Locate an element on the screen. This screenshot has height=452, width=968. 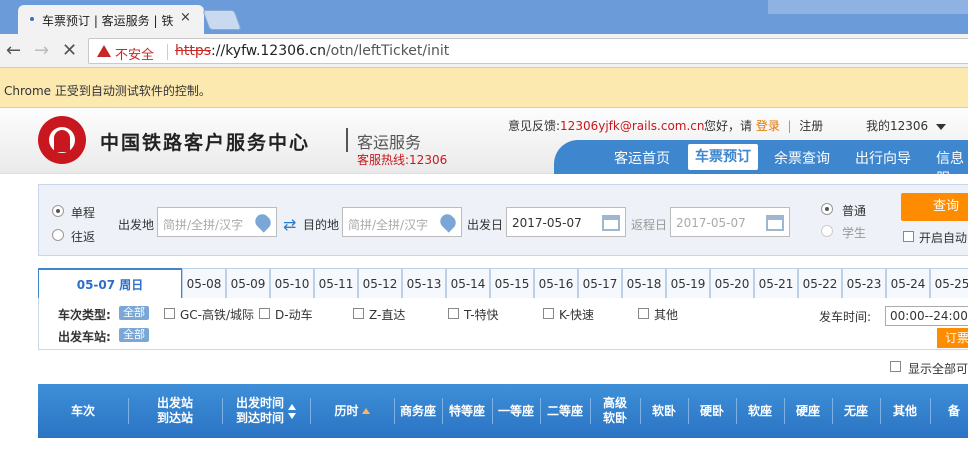
date-tab: 05-09 is located at coordinates (248, 283).